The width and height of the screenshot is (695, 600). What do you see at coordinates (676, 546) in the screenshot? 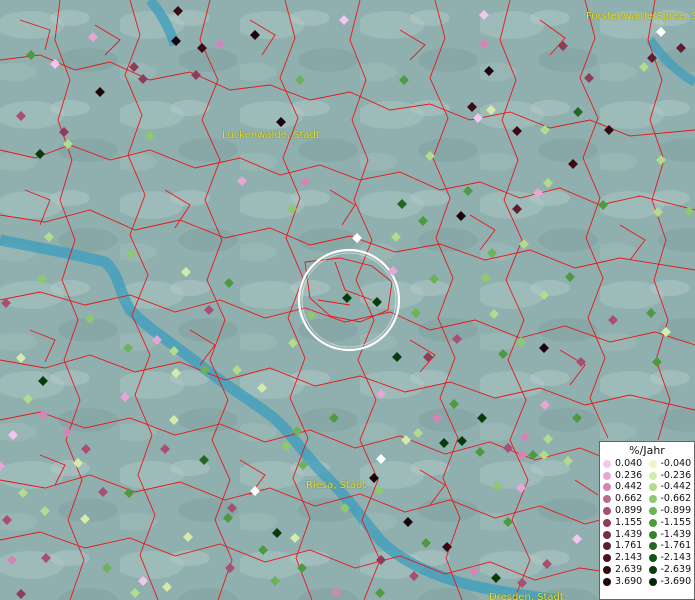
I see `legend-value: -1.761` at bounding box center [676, 546].